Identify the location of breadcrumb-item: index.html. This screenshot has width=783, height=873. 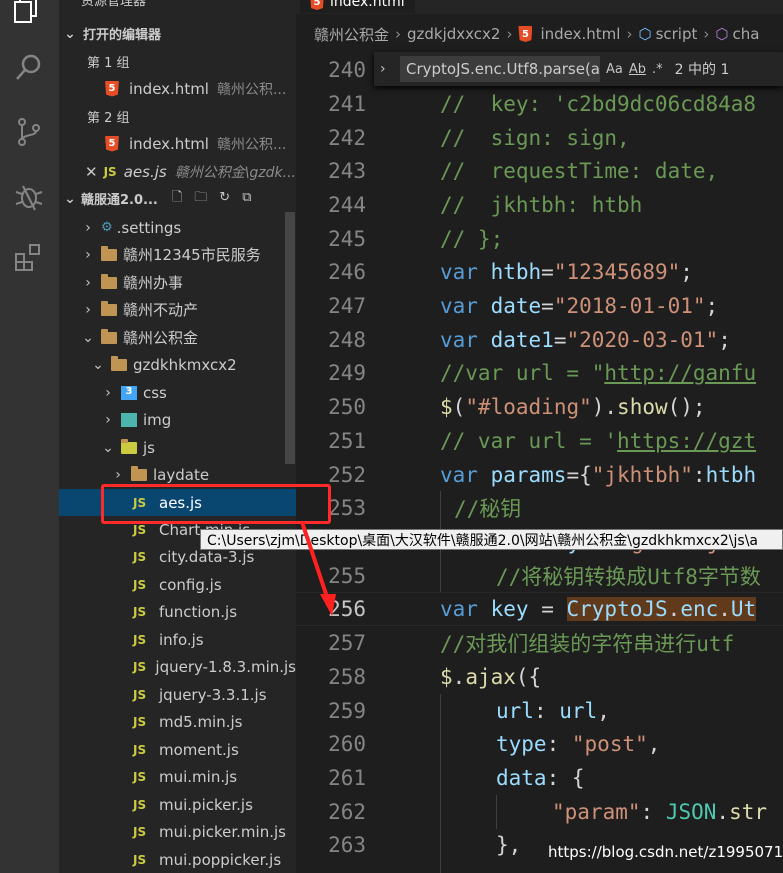
(580, 34).